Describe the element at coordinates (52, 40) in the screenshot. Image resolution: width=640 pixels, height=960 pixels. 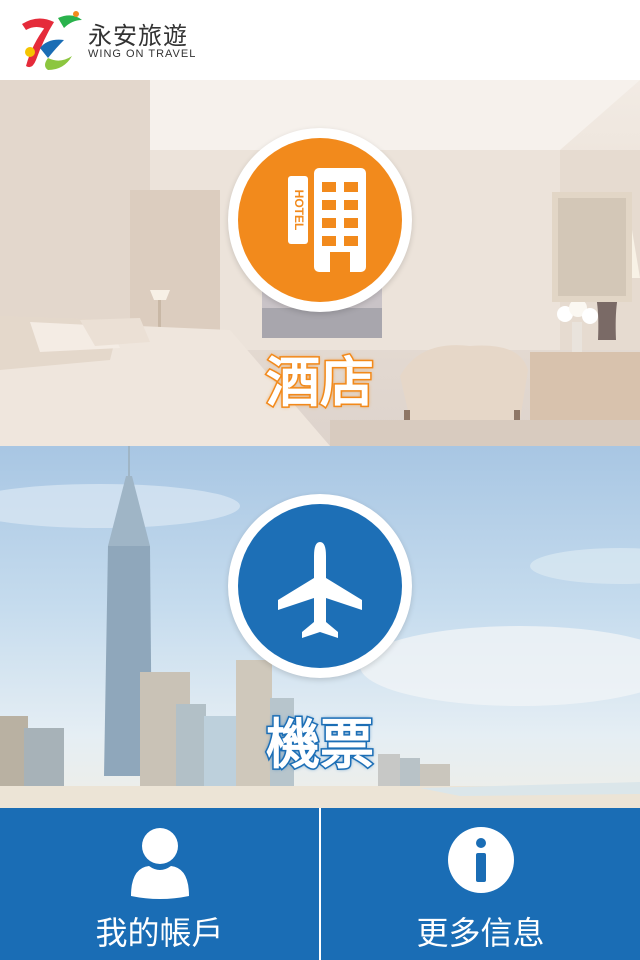
I see `logo-mark-icon` at that location.